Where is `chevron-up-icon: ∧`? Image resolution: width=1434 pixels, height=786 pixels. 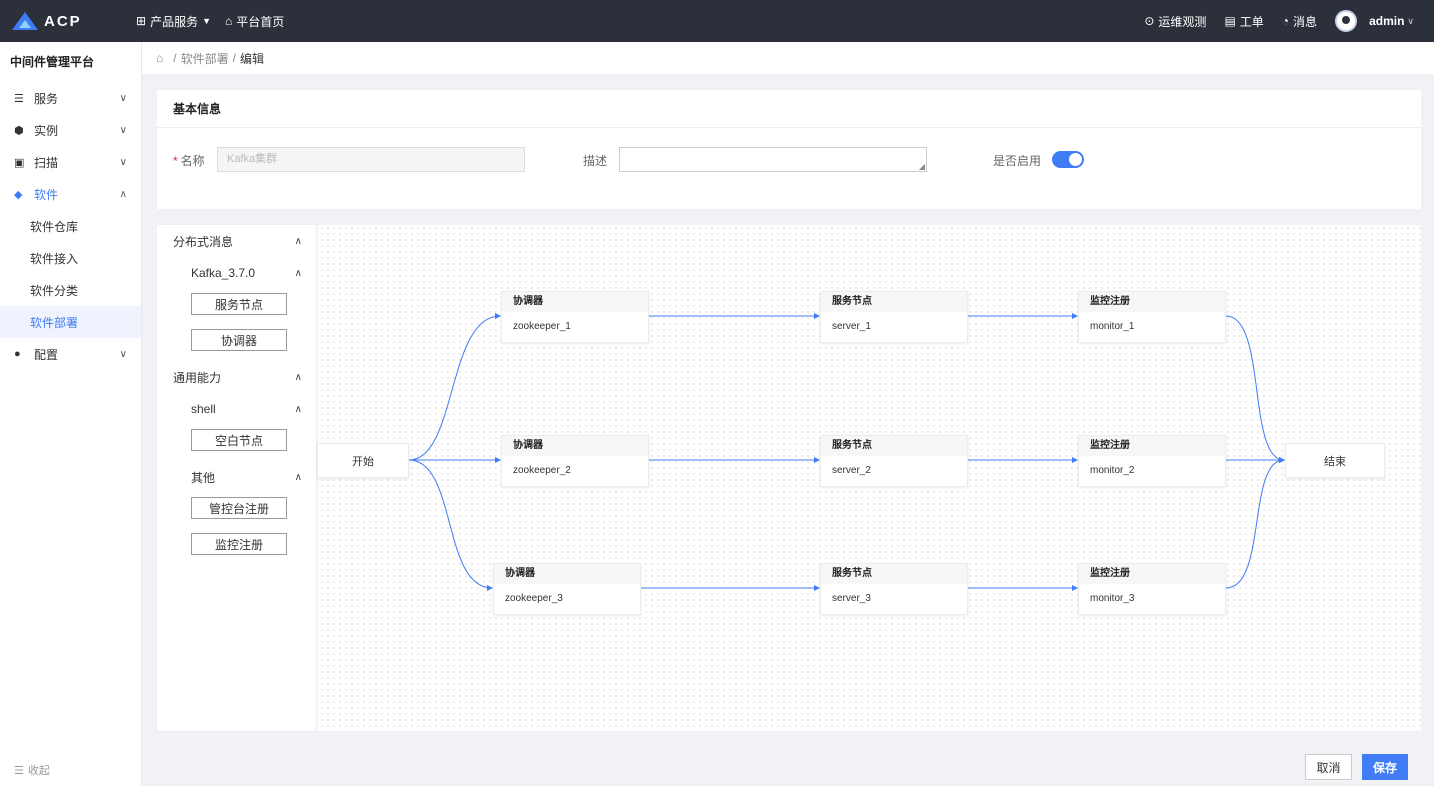 chevron-up-icon: ∧ is located at coordinates (123, 194).